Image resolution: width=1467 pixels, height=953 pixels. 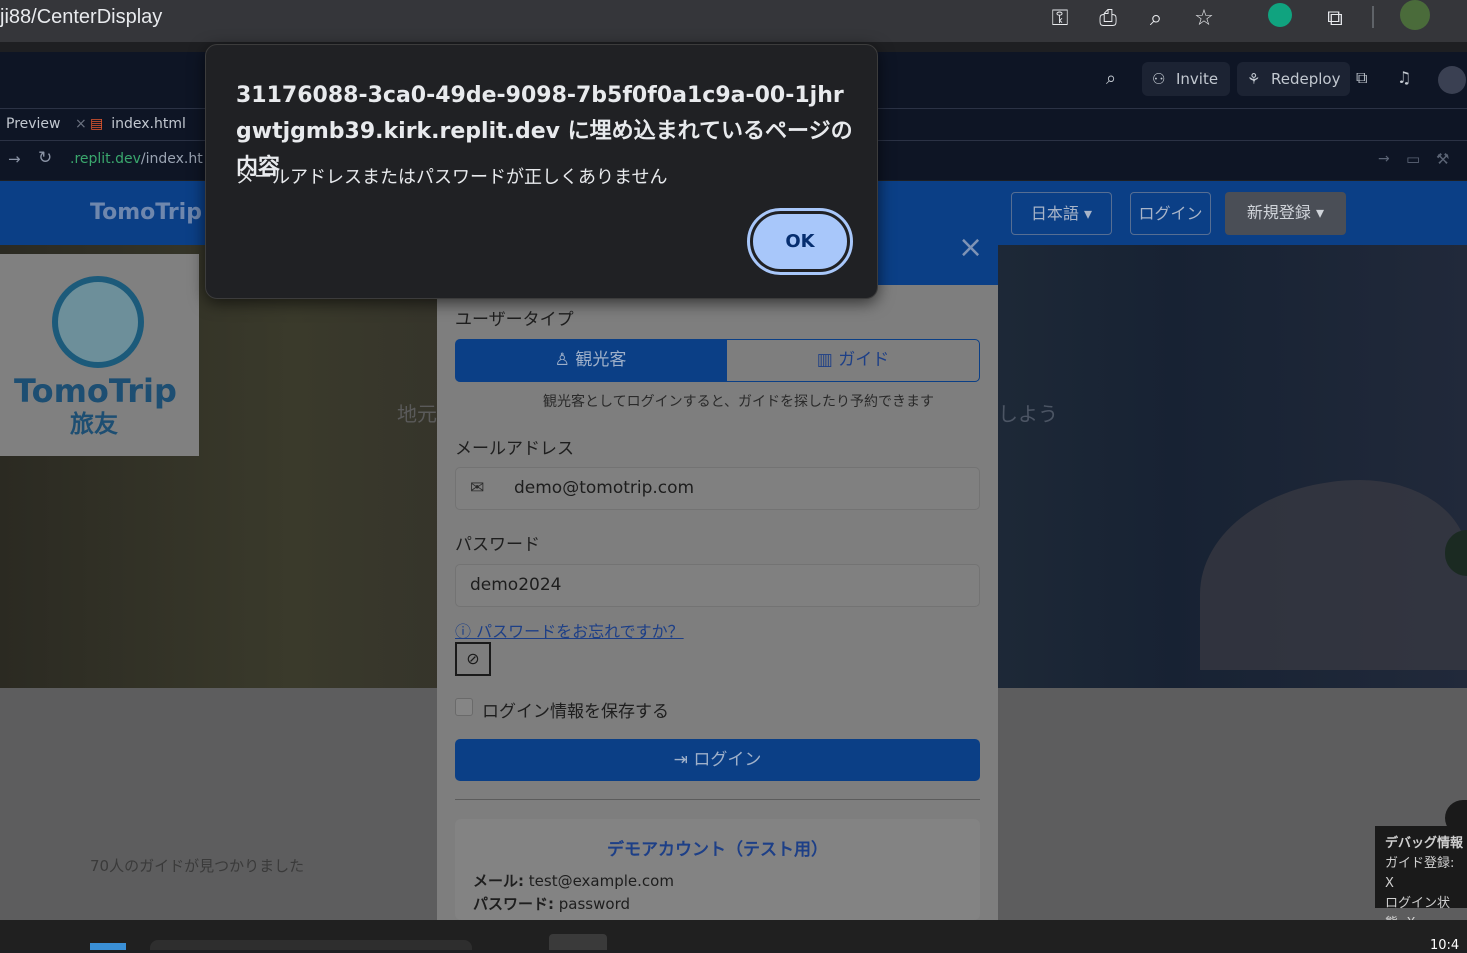 I want to click on start-icon, so click(x=108, y=946).